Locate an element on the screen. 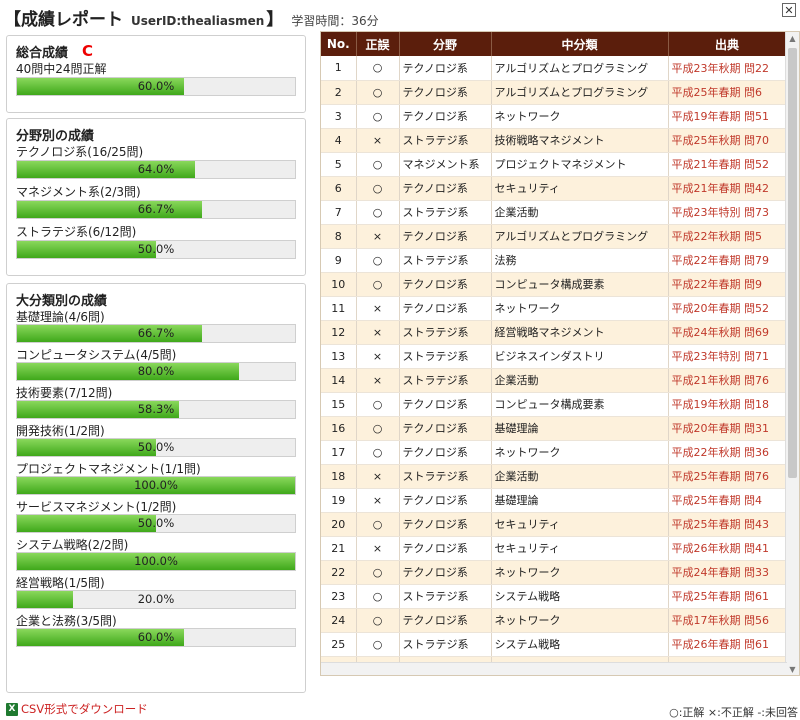  scroll-up-icon: ▲ is located at coordinates (792, 39).